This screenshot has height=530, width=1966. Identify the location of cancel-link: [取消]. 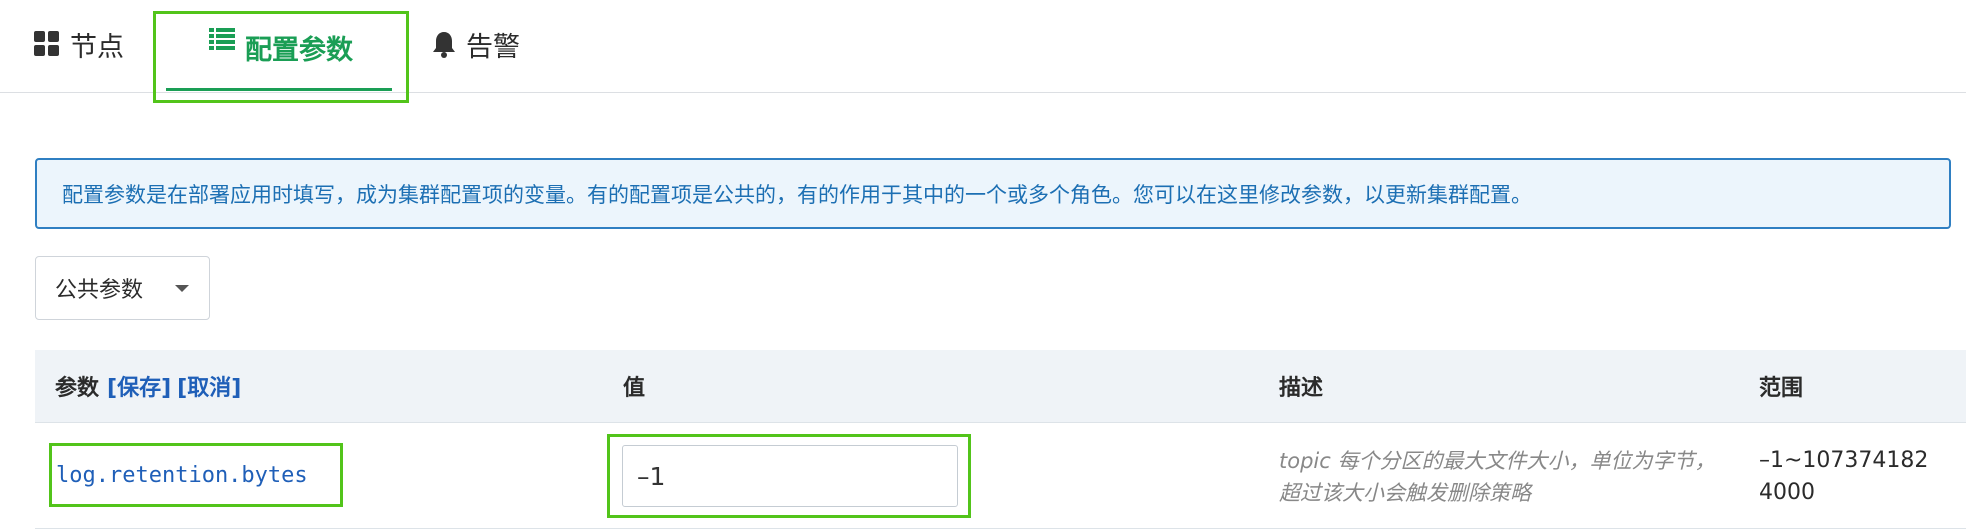
(209, 386).